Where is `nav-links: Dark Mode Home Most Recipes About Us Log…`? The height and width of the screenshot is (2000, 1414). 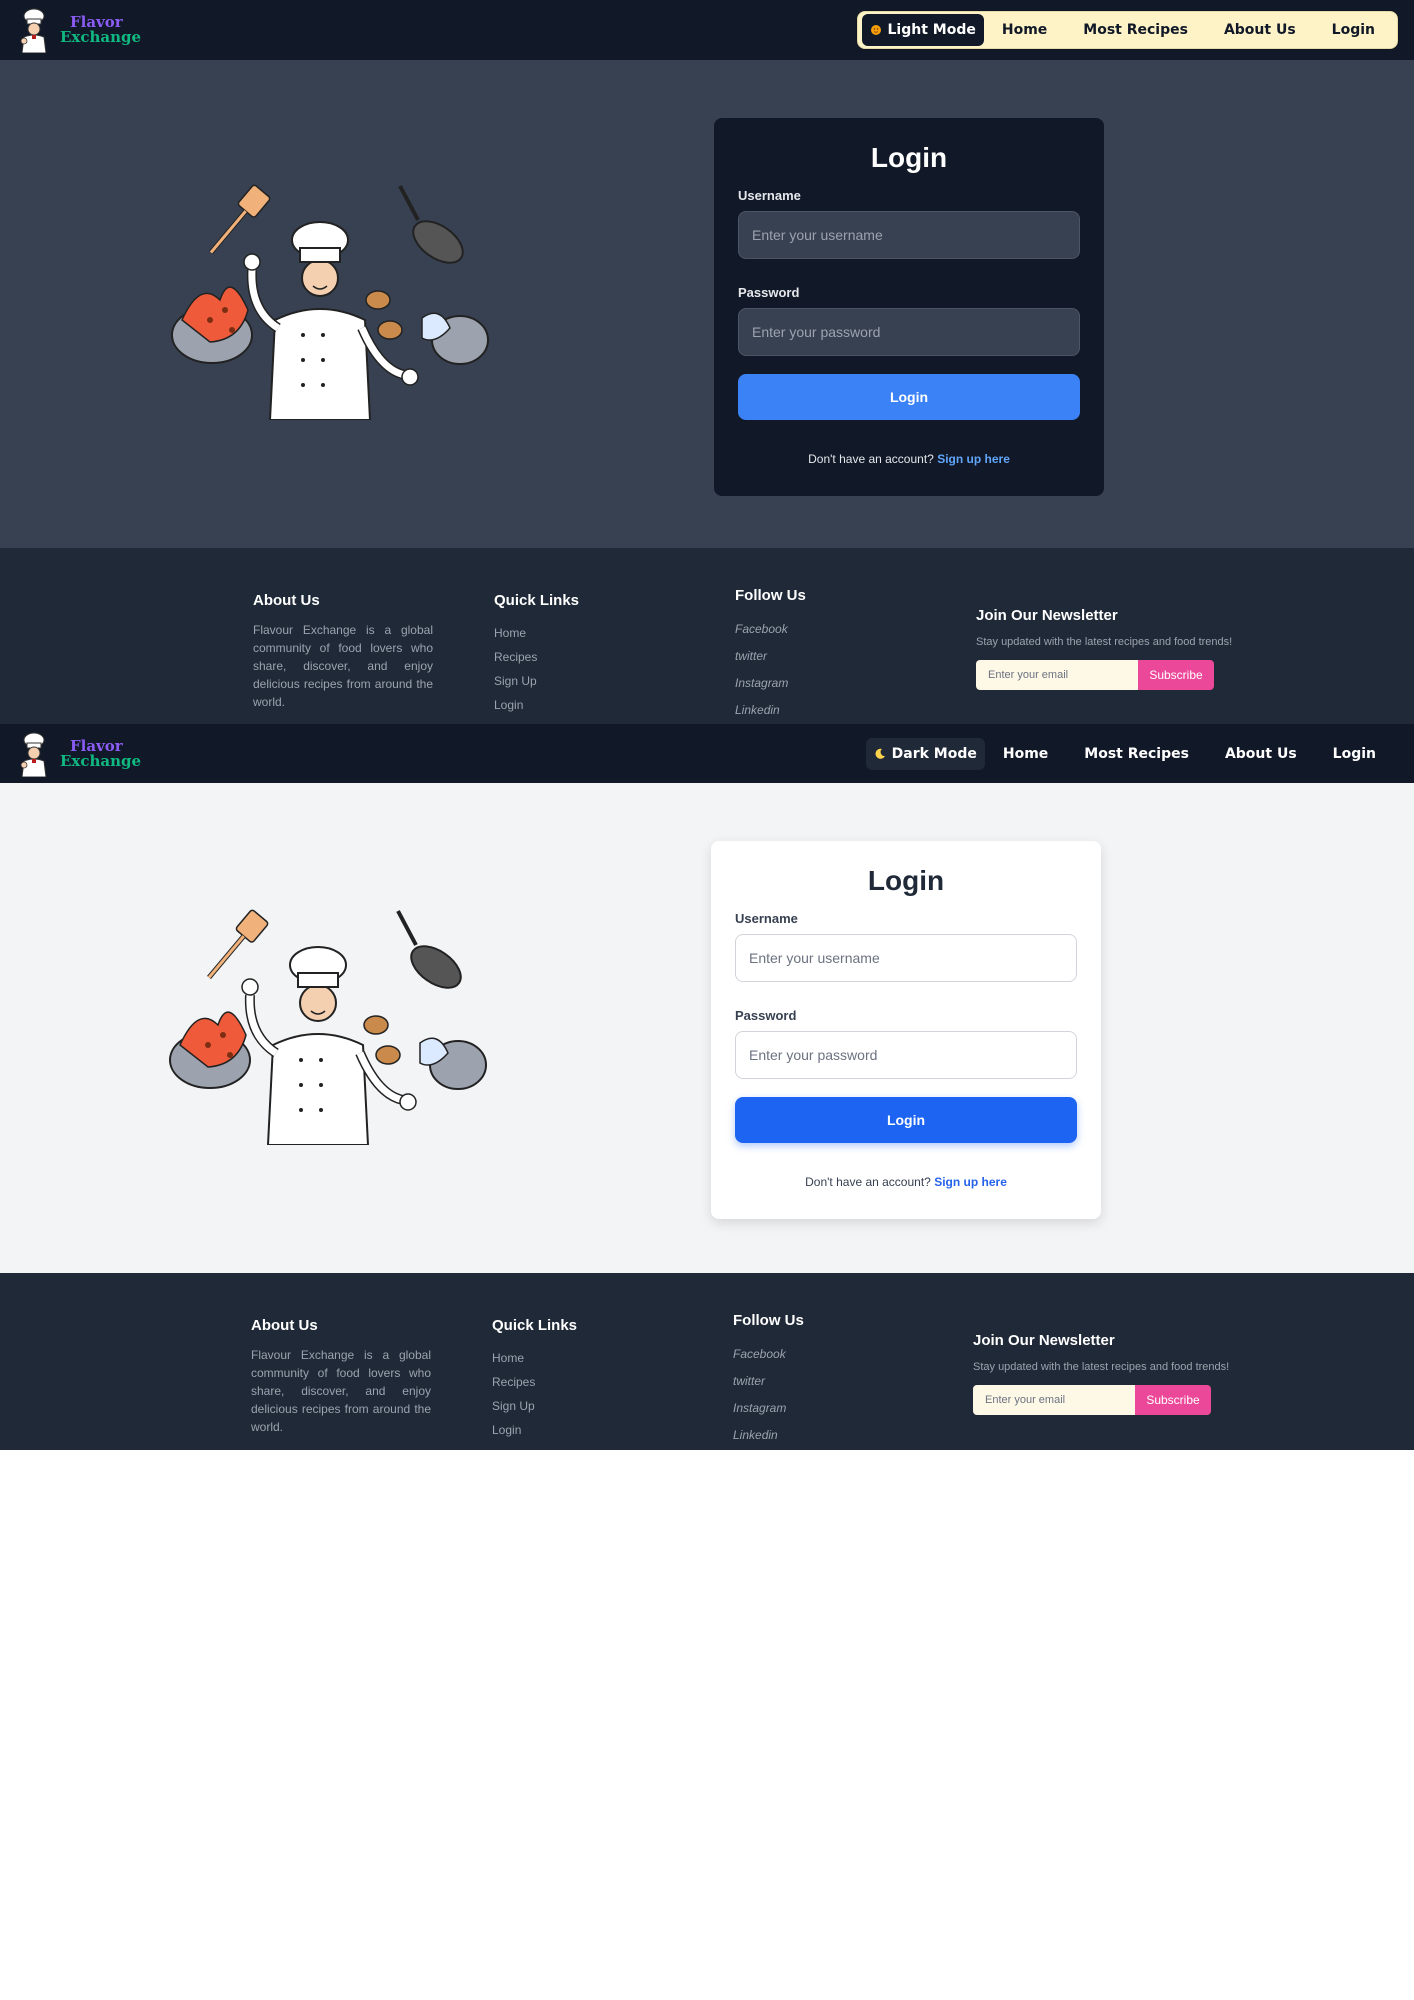
nav-links: Dark Mode Home Most Recipes About Us Log… is located at coordinates (1130, 754).